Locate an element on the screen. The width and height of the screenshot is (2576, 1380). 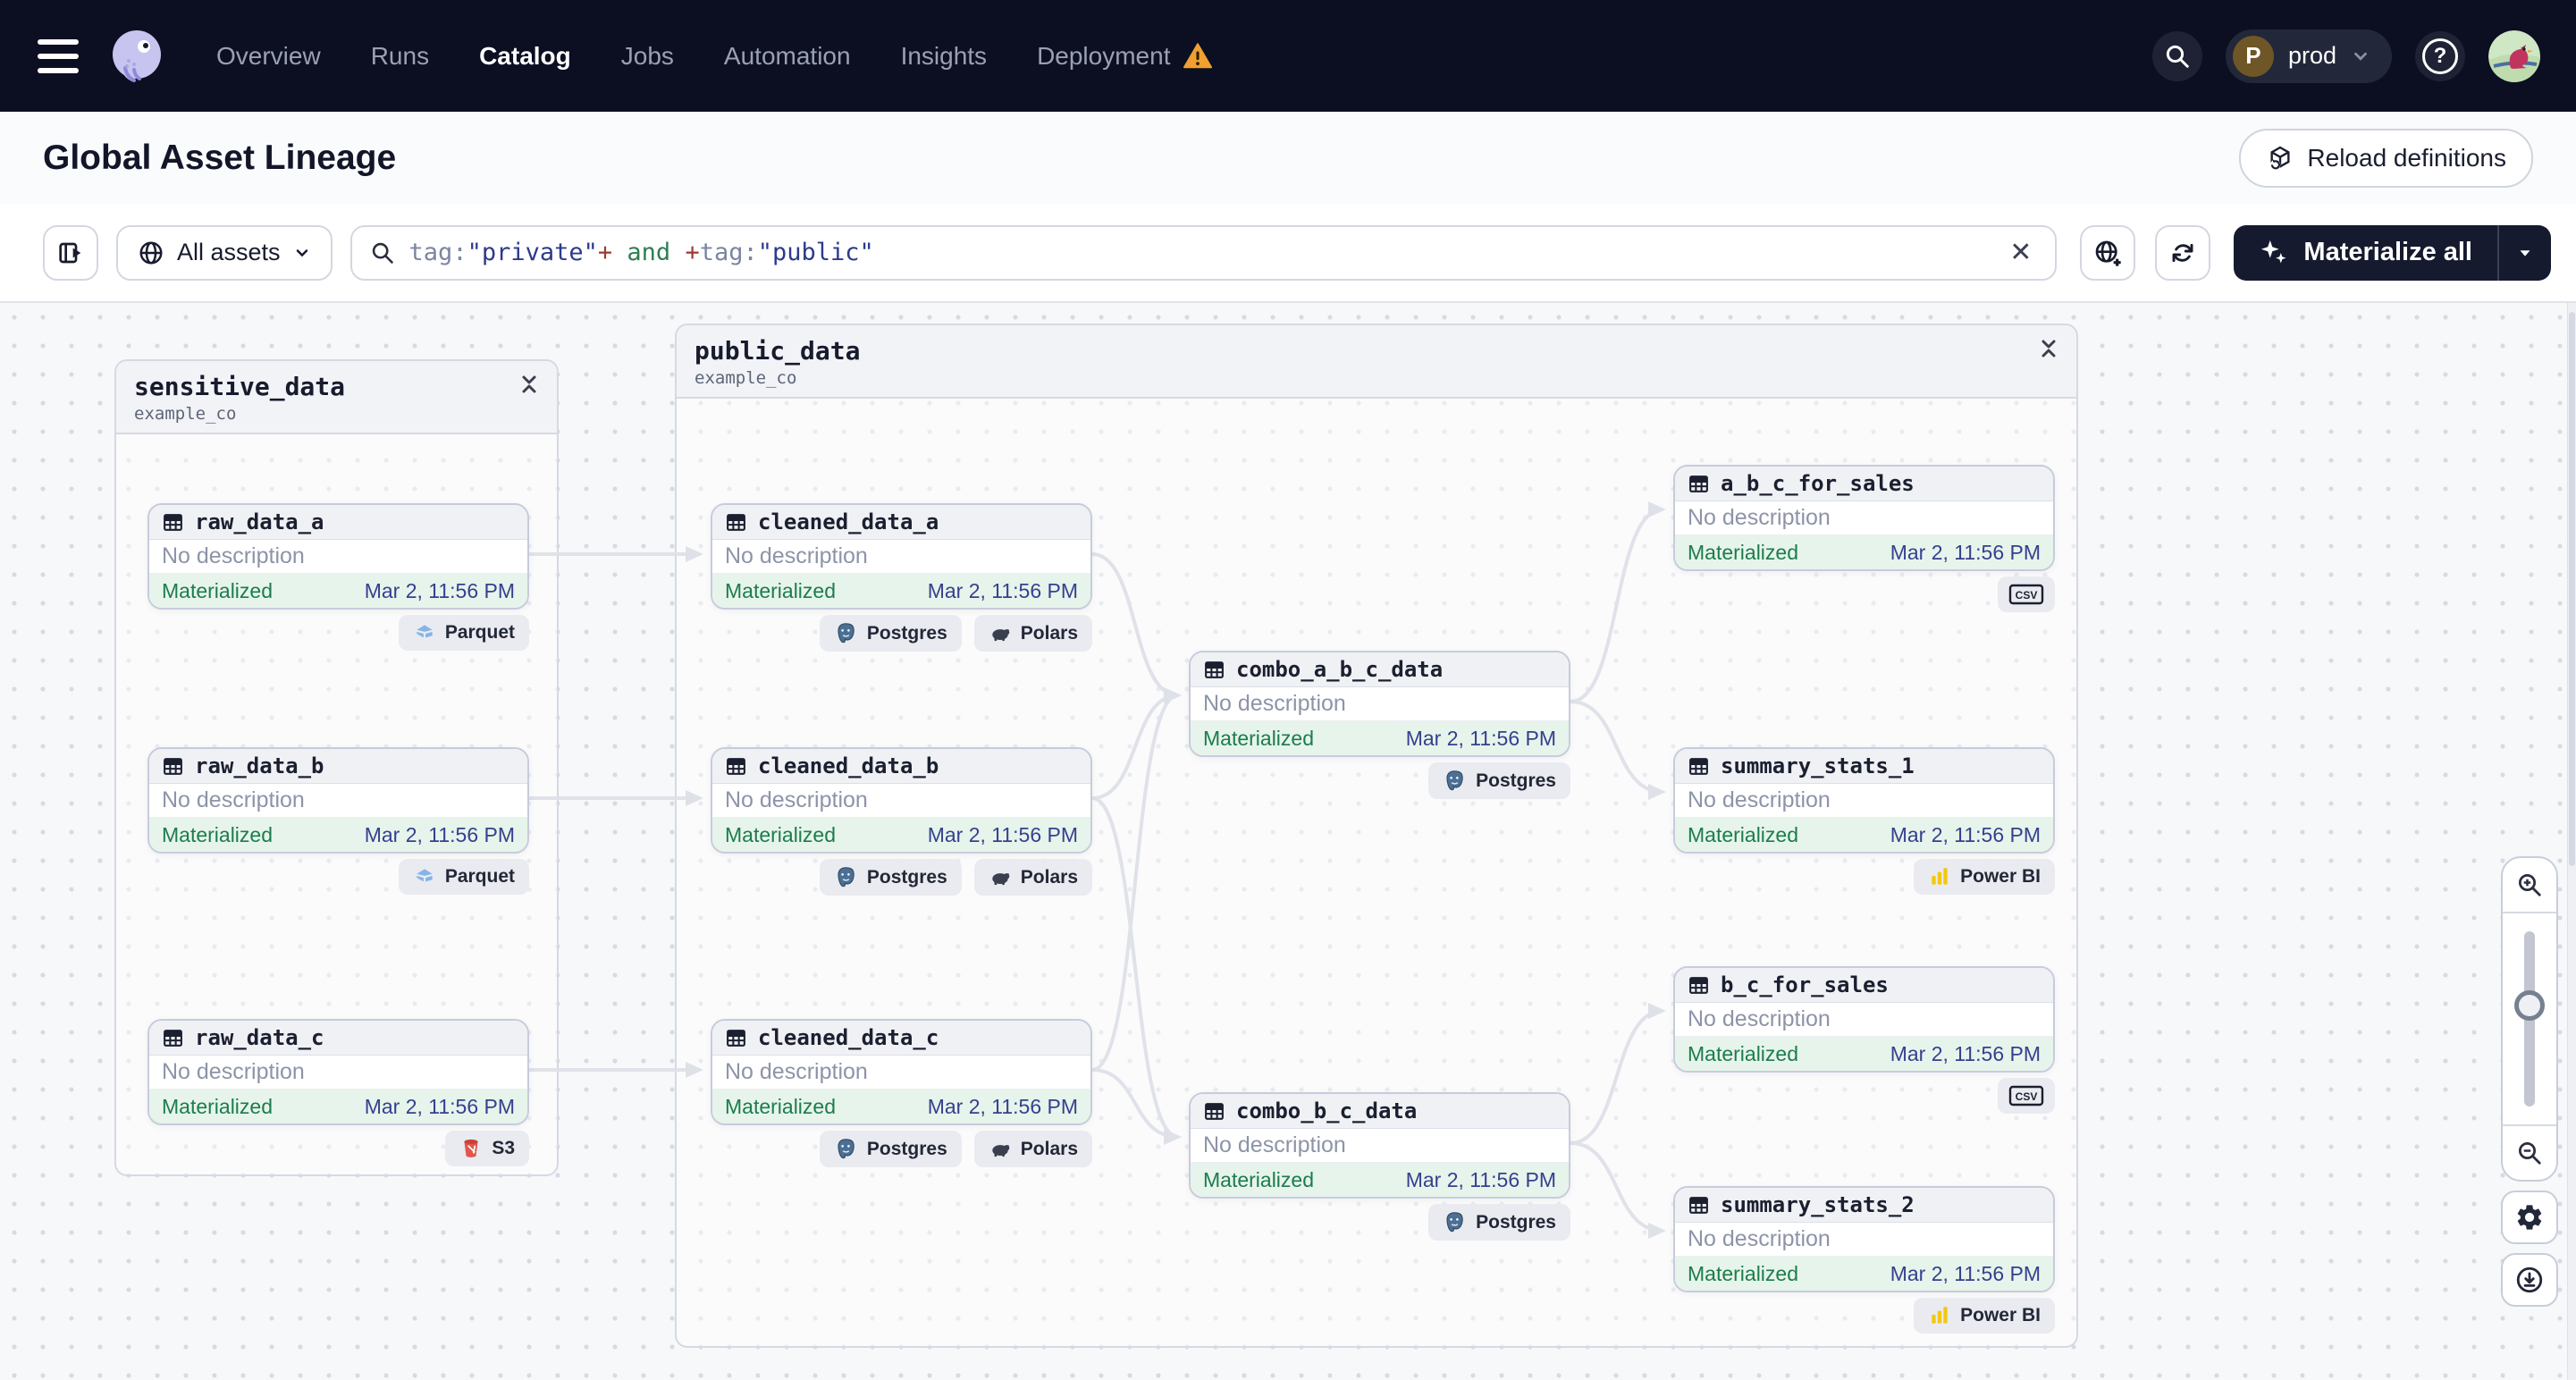
environment-initial: P is located at coordinates (2253, 56).